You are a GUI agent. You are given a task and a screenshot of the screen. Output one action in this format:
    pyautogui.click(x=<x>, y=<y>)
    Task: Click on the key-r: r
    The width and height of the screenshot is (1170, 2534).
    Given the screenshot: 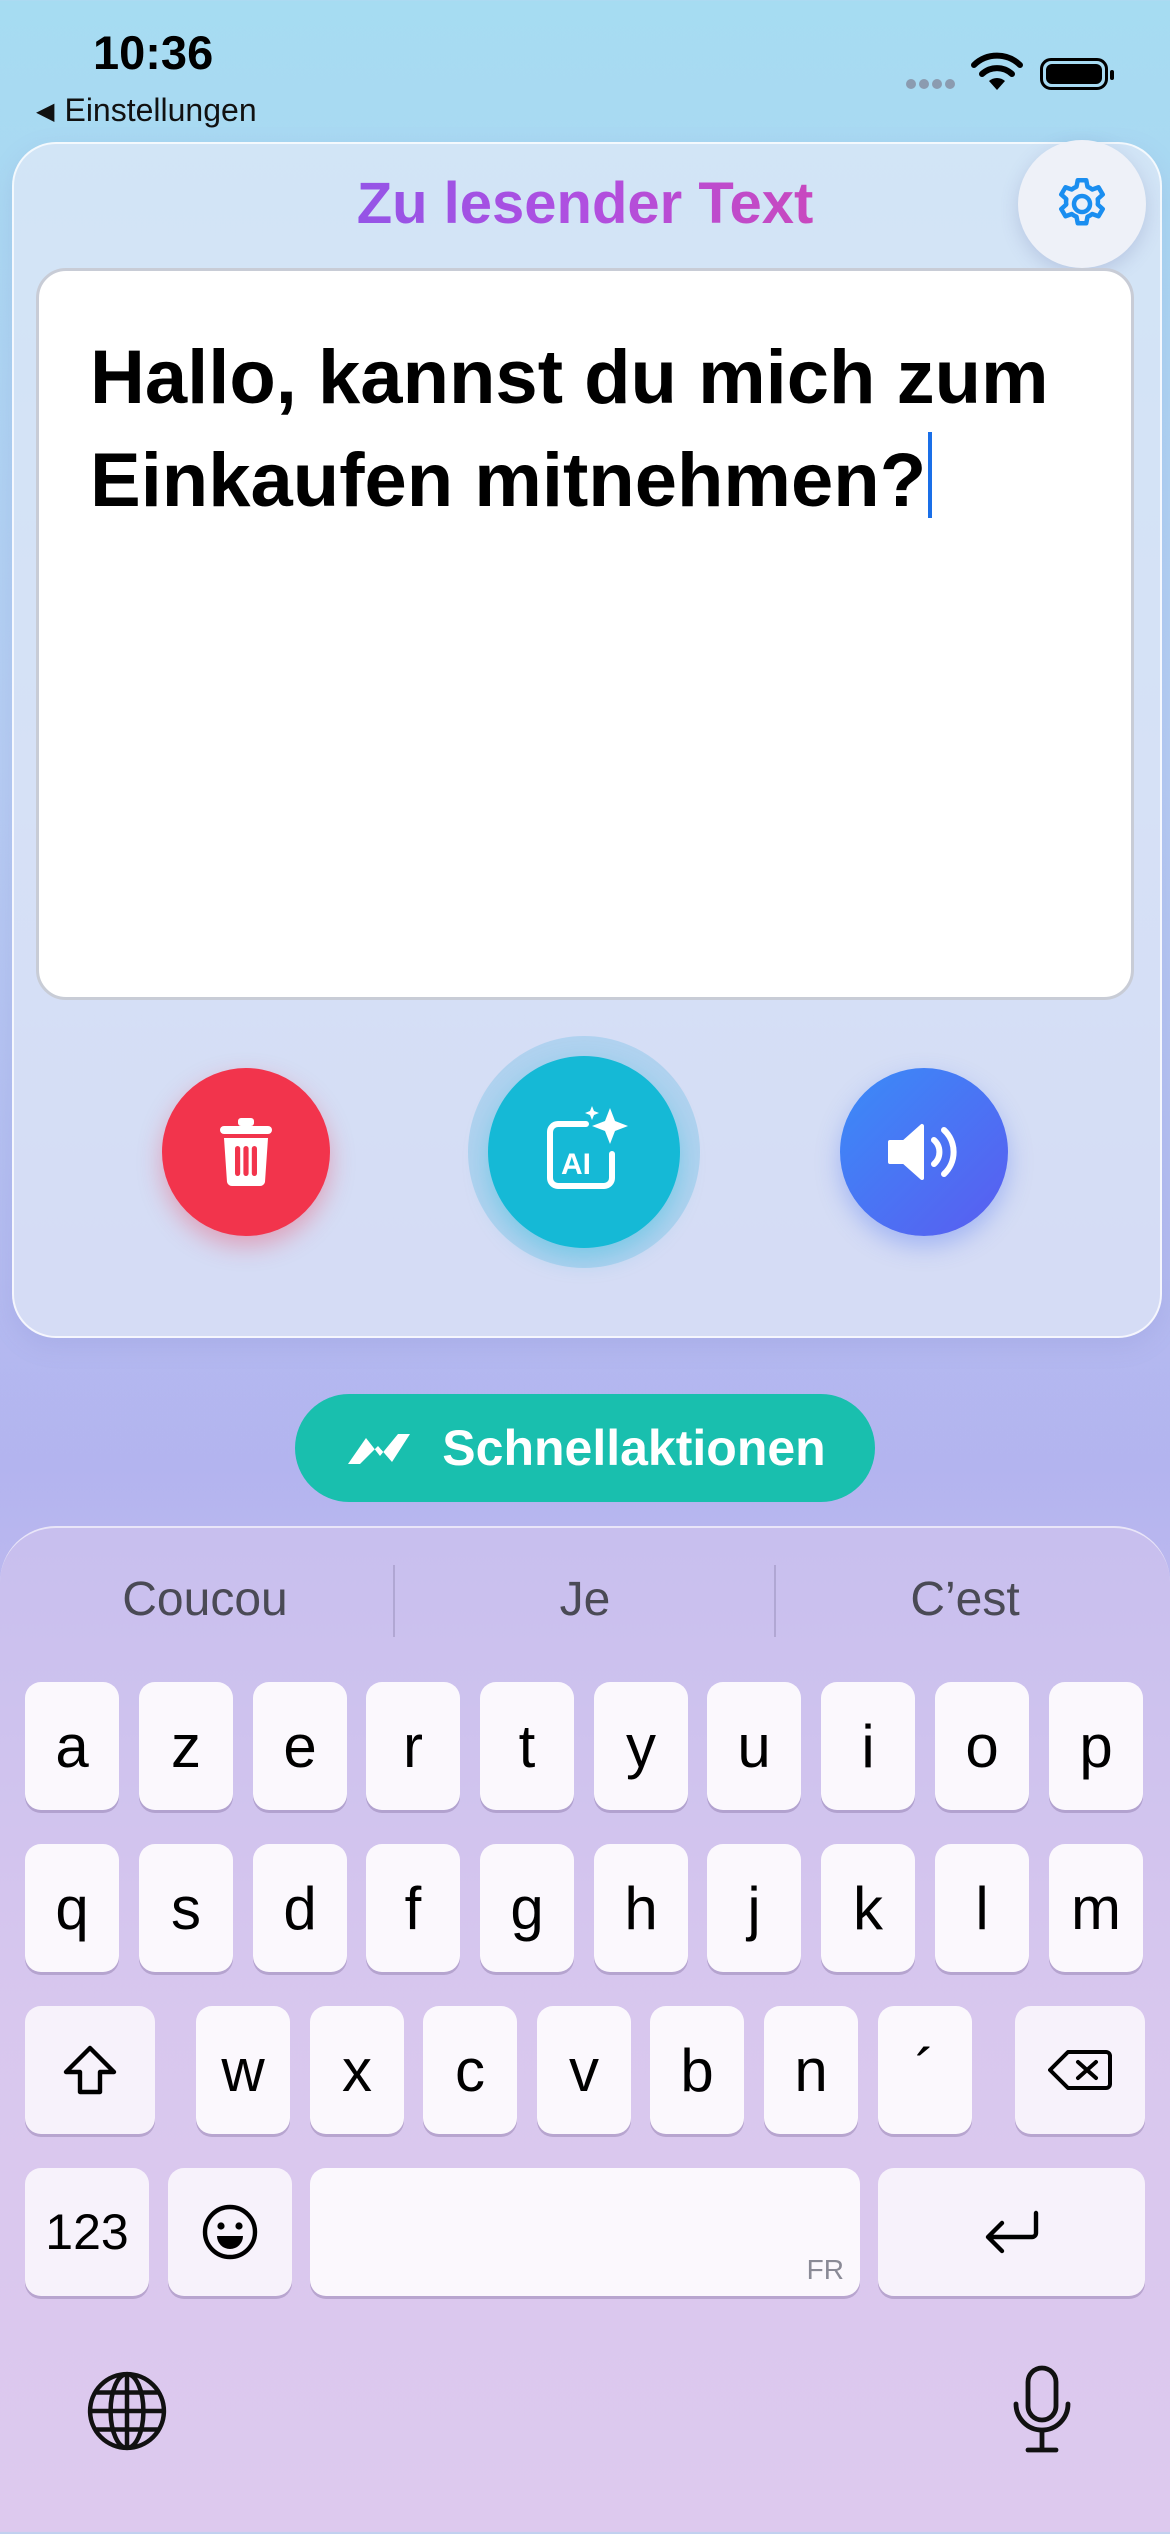 What is the action you would take?
    pyautogui.click(x=413, y=1746)
    